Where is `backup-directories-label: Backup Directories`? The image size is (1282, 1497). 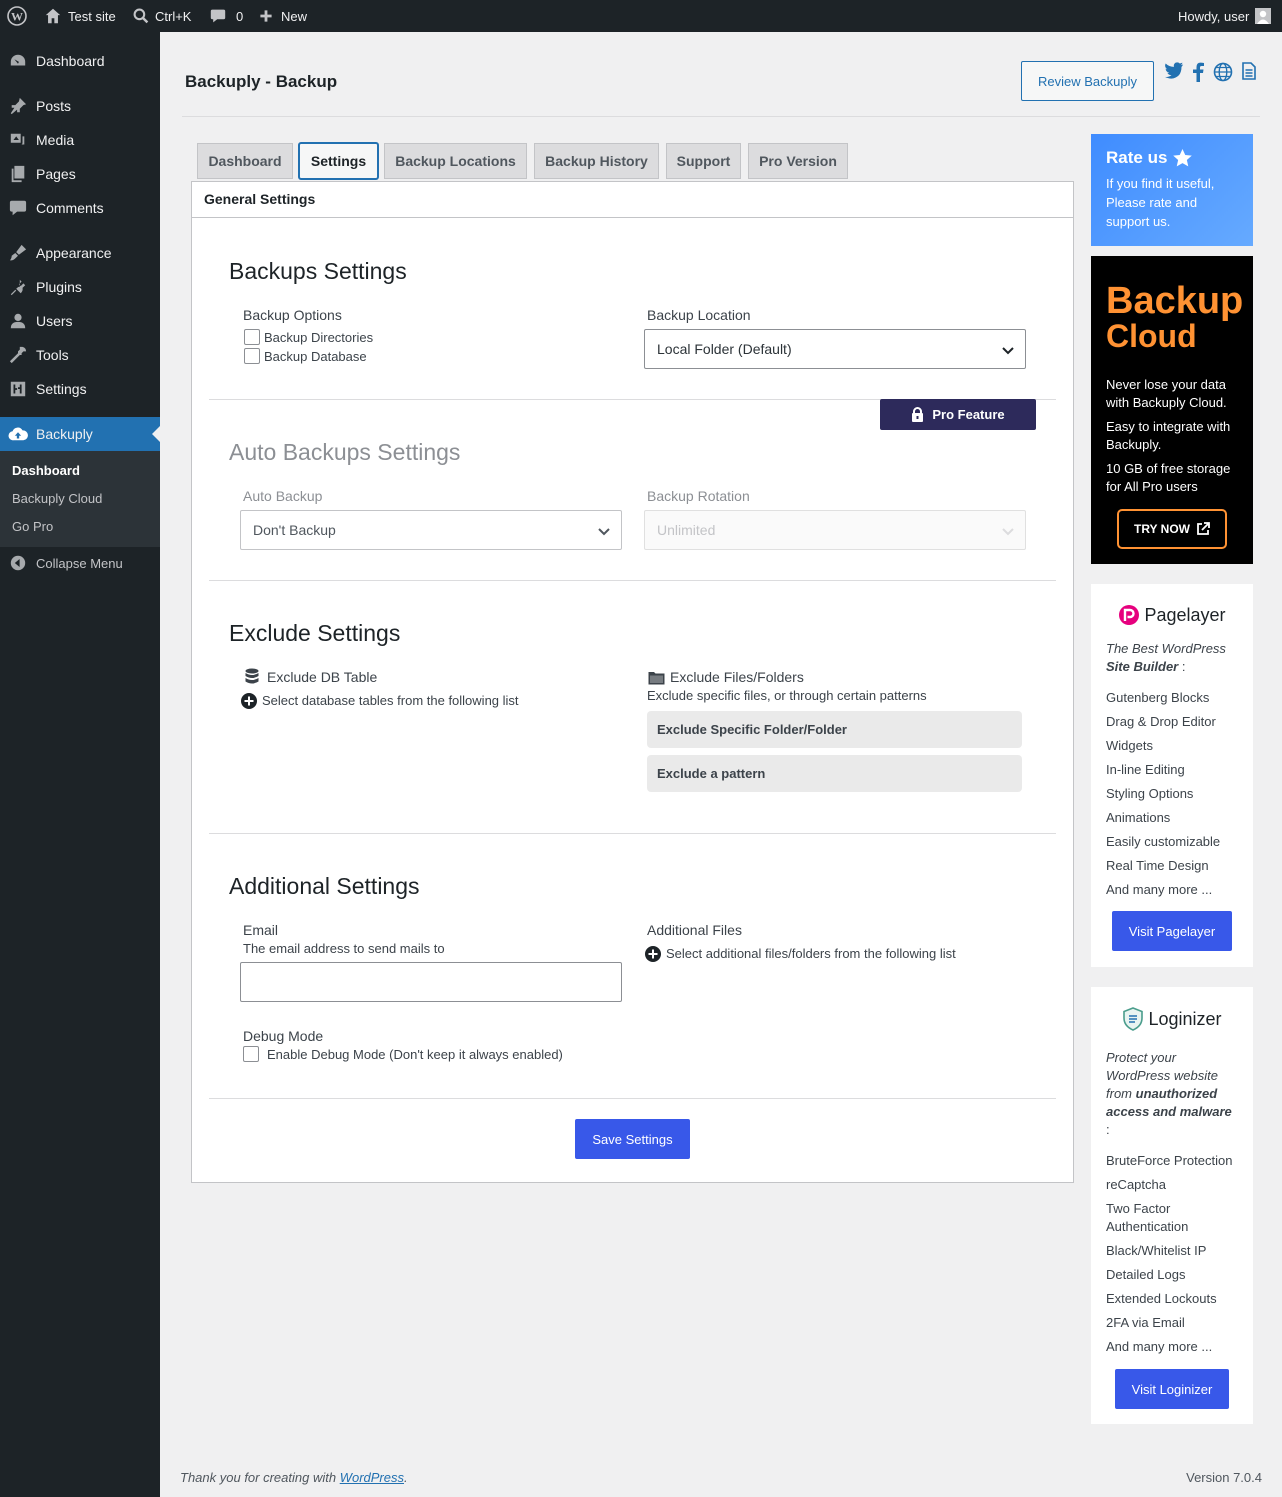
backup-directories-label: Backup Directories is located at coordinates (319, 337).